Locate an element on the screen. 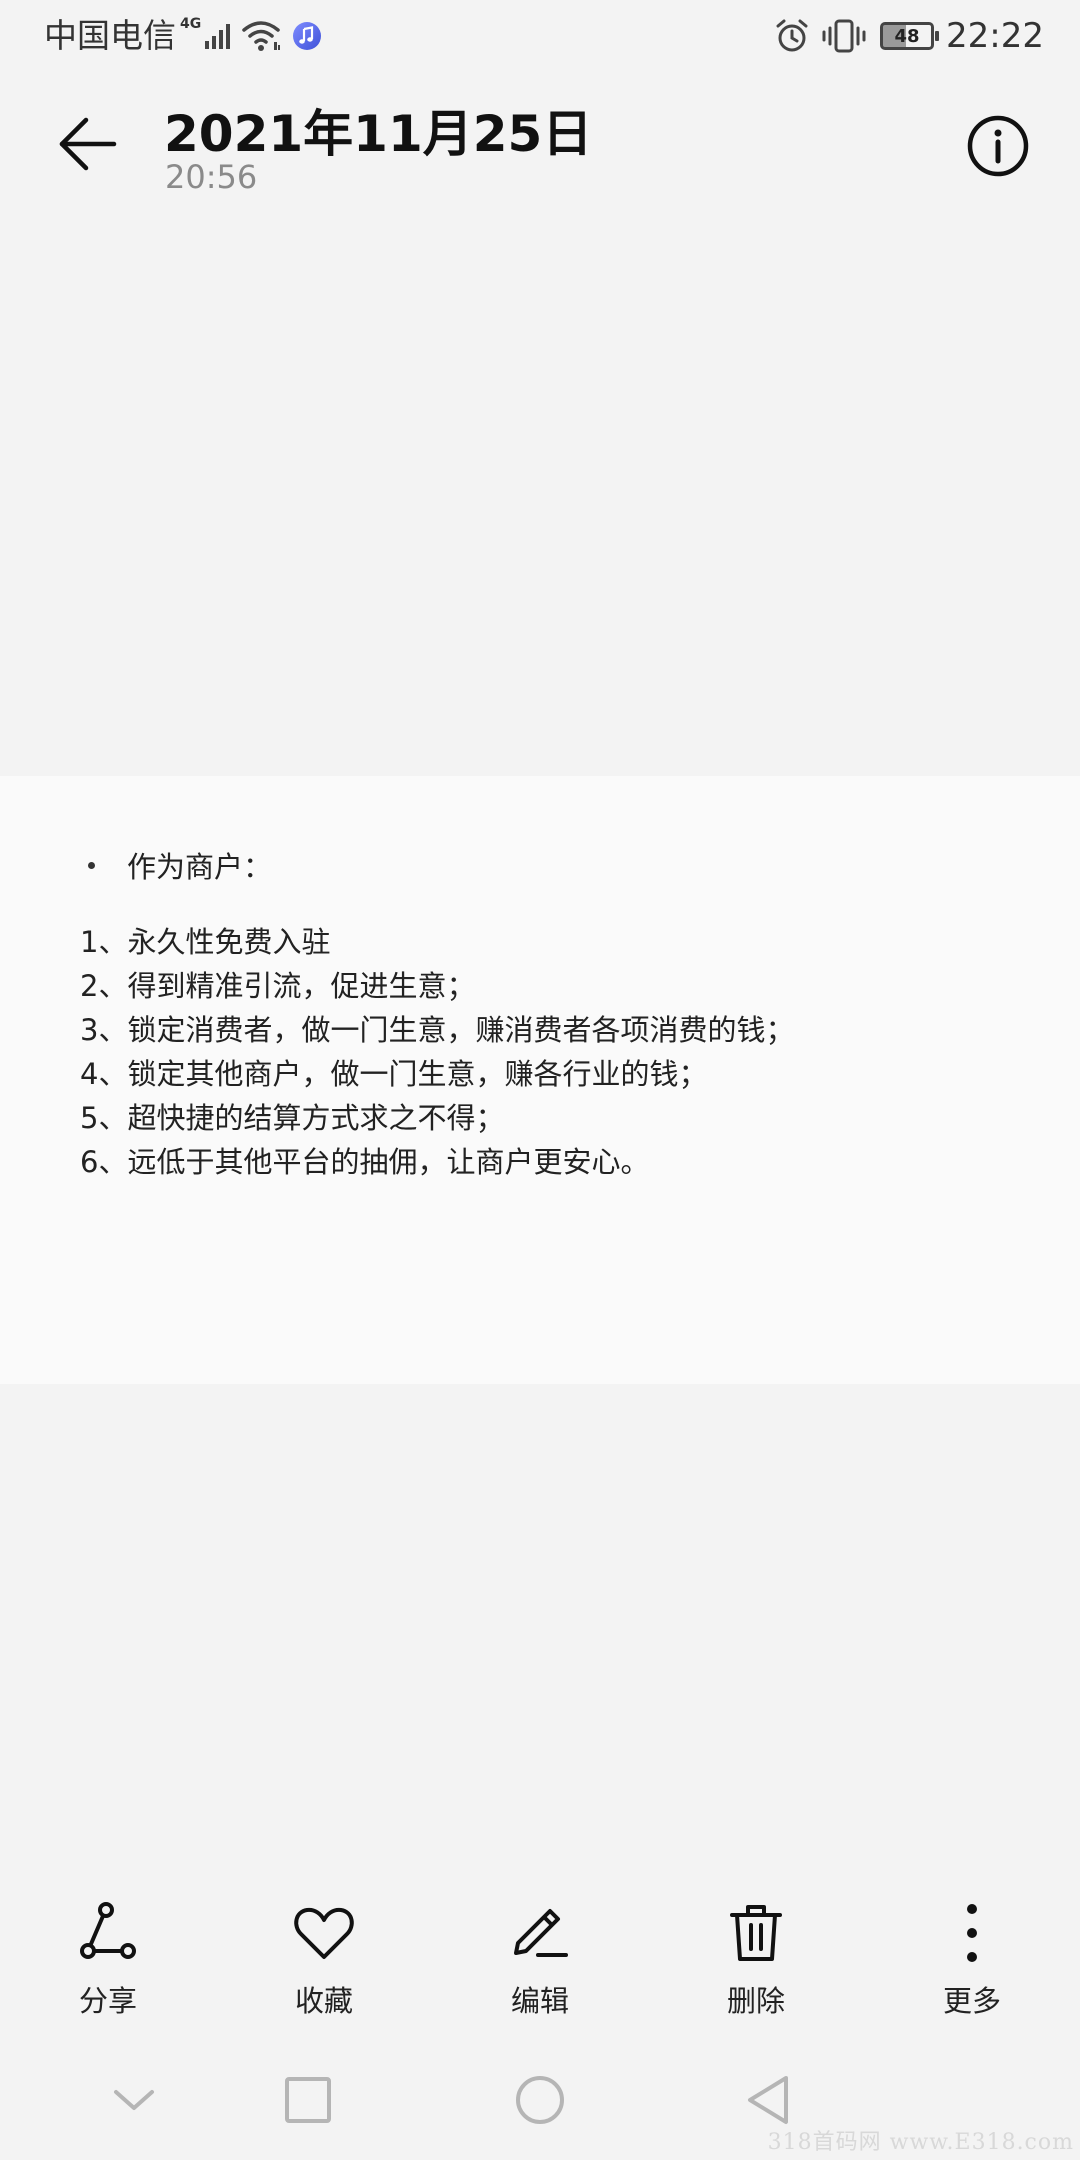 The width and height of the screenshot is (1080, 2160). recents-button is located at coordinates (308, 2100).